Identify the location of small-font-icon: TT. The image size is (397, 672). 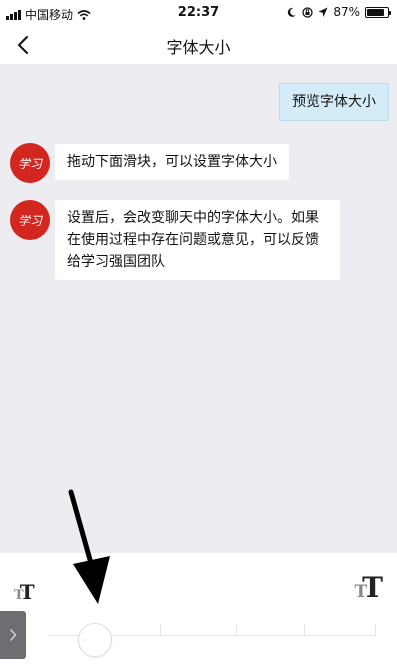
(24, 592).